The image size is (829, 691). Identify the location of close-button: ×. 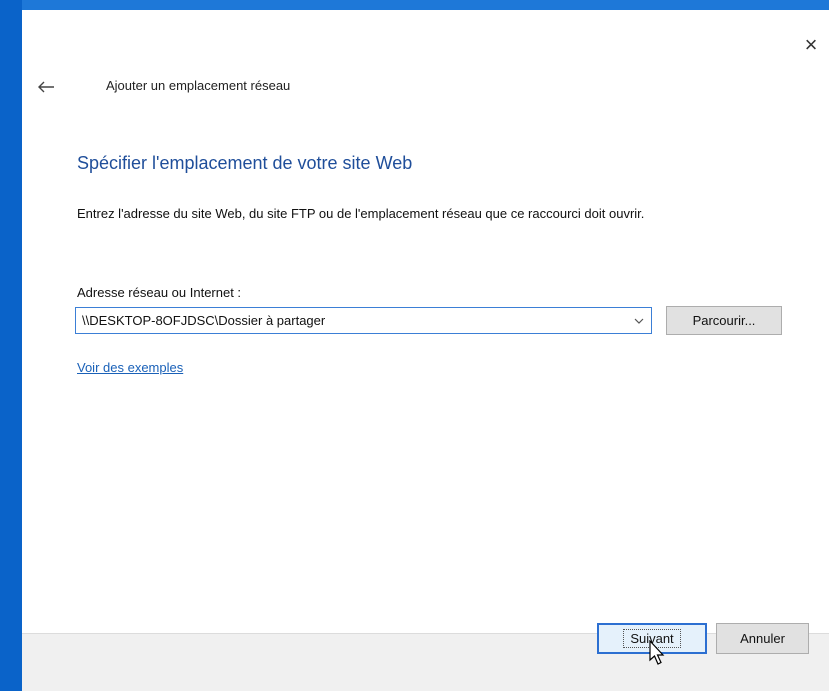
(811, 45).